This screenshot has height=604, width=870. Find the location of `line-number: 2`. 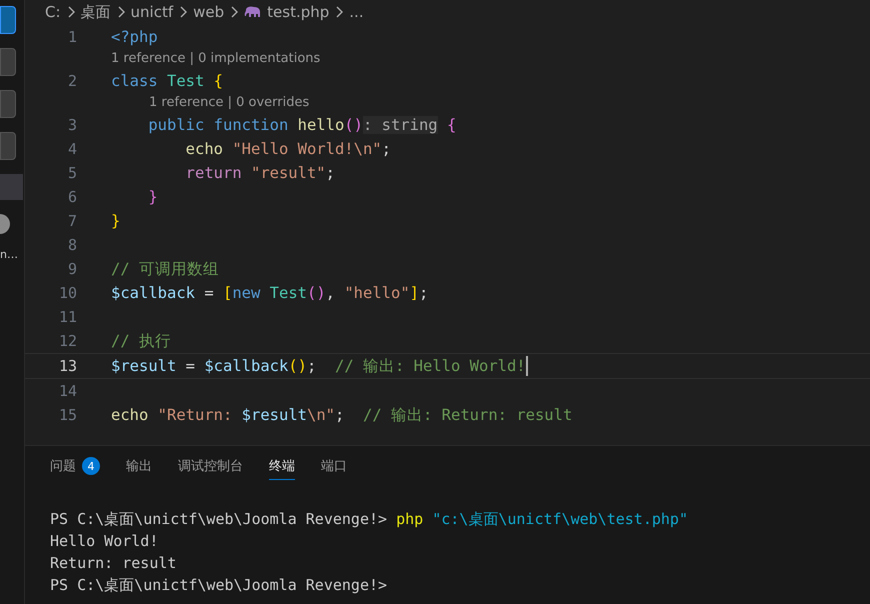

line-number: 2 is located at coordinates (71, 81).